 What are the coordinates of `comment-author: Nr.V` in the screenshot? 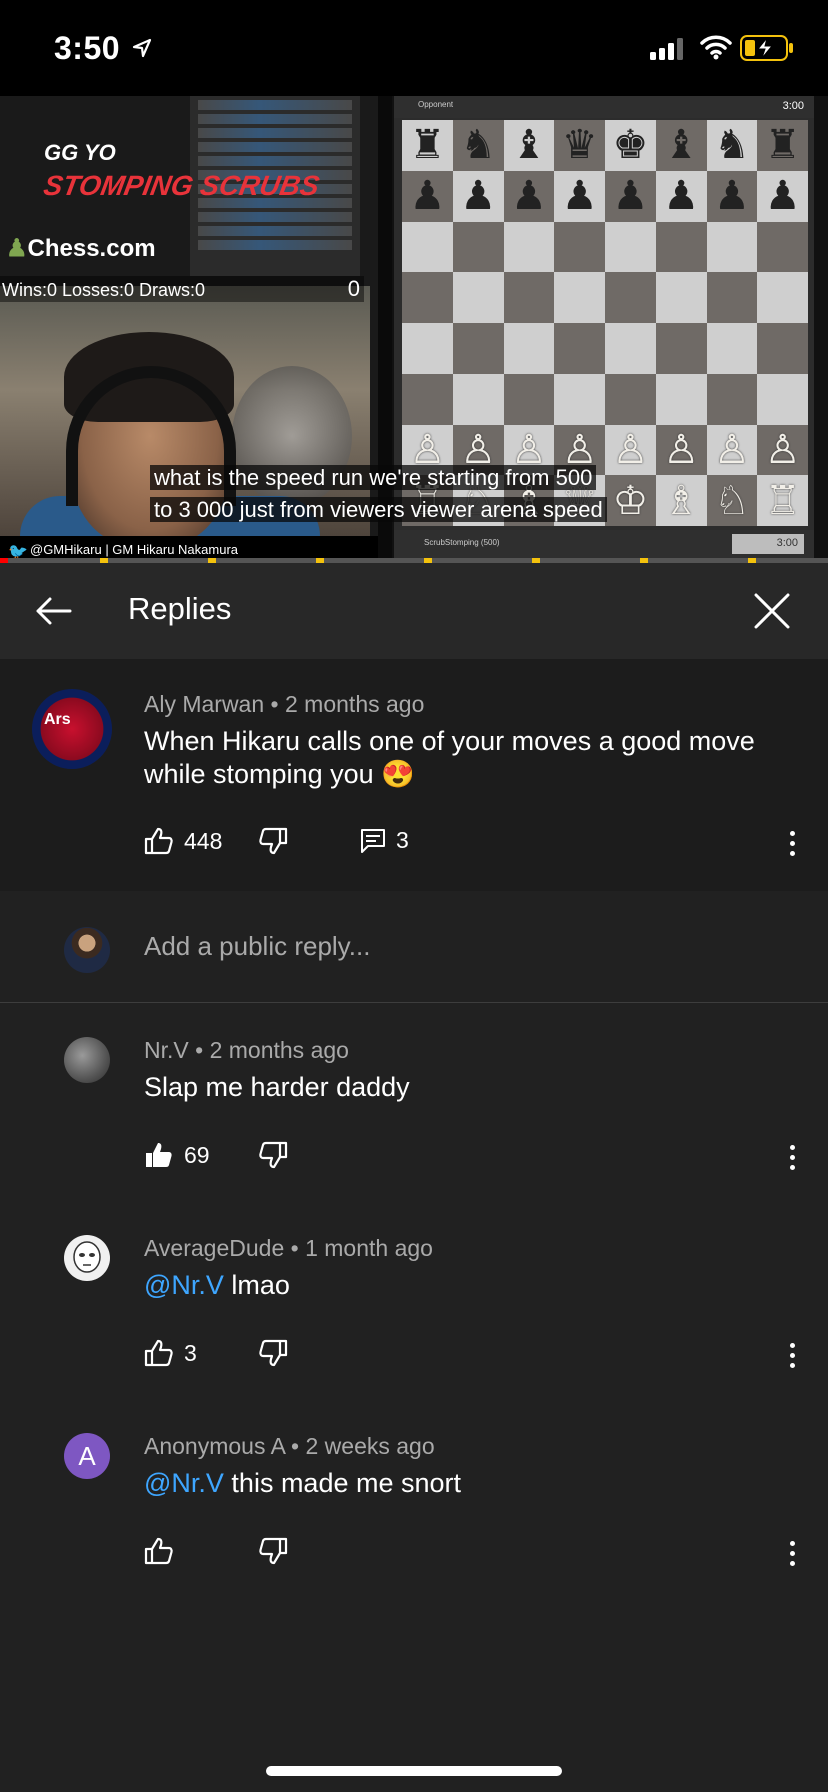 It's located at (166, 1050).